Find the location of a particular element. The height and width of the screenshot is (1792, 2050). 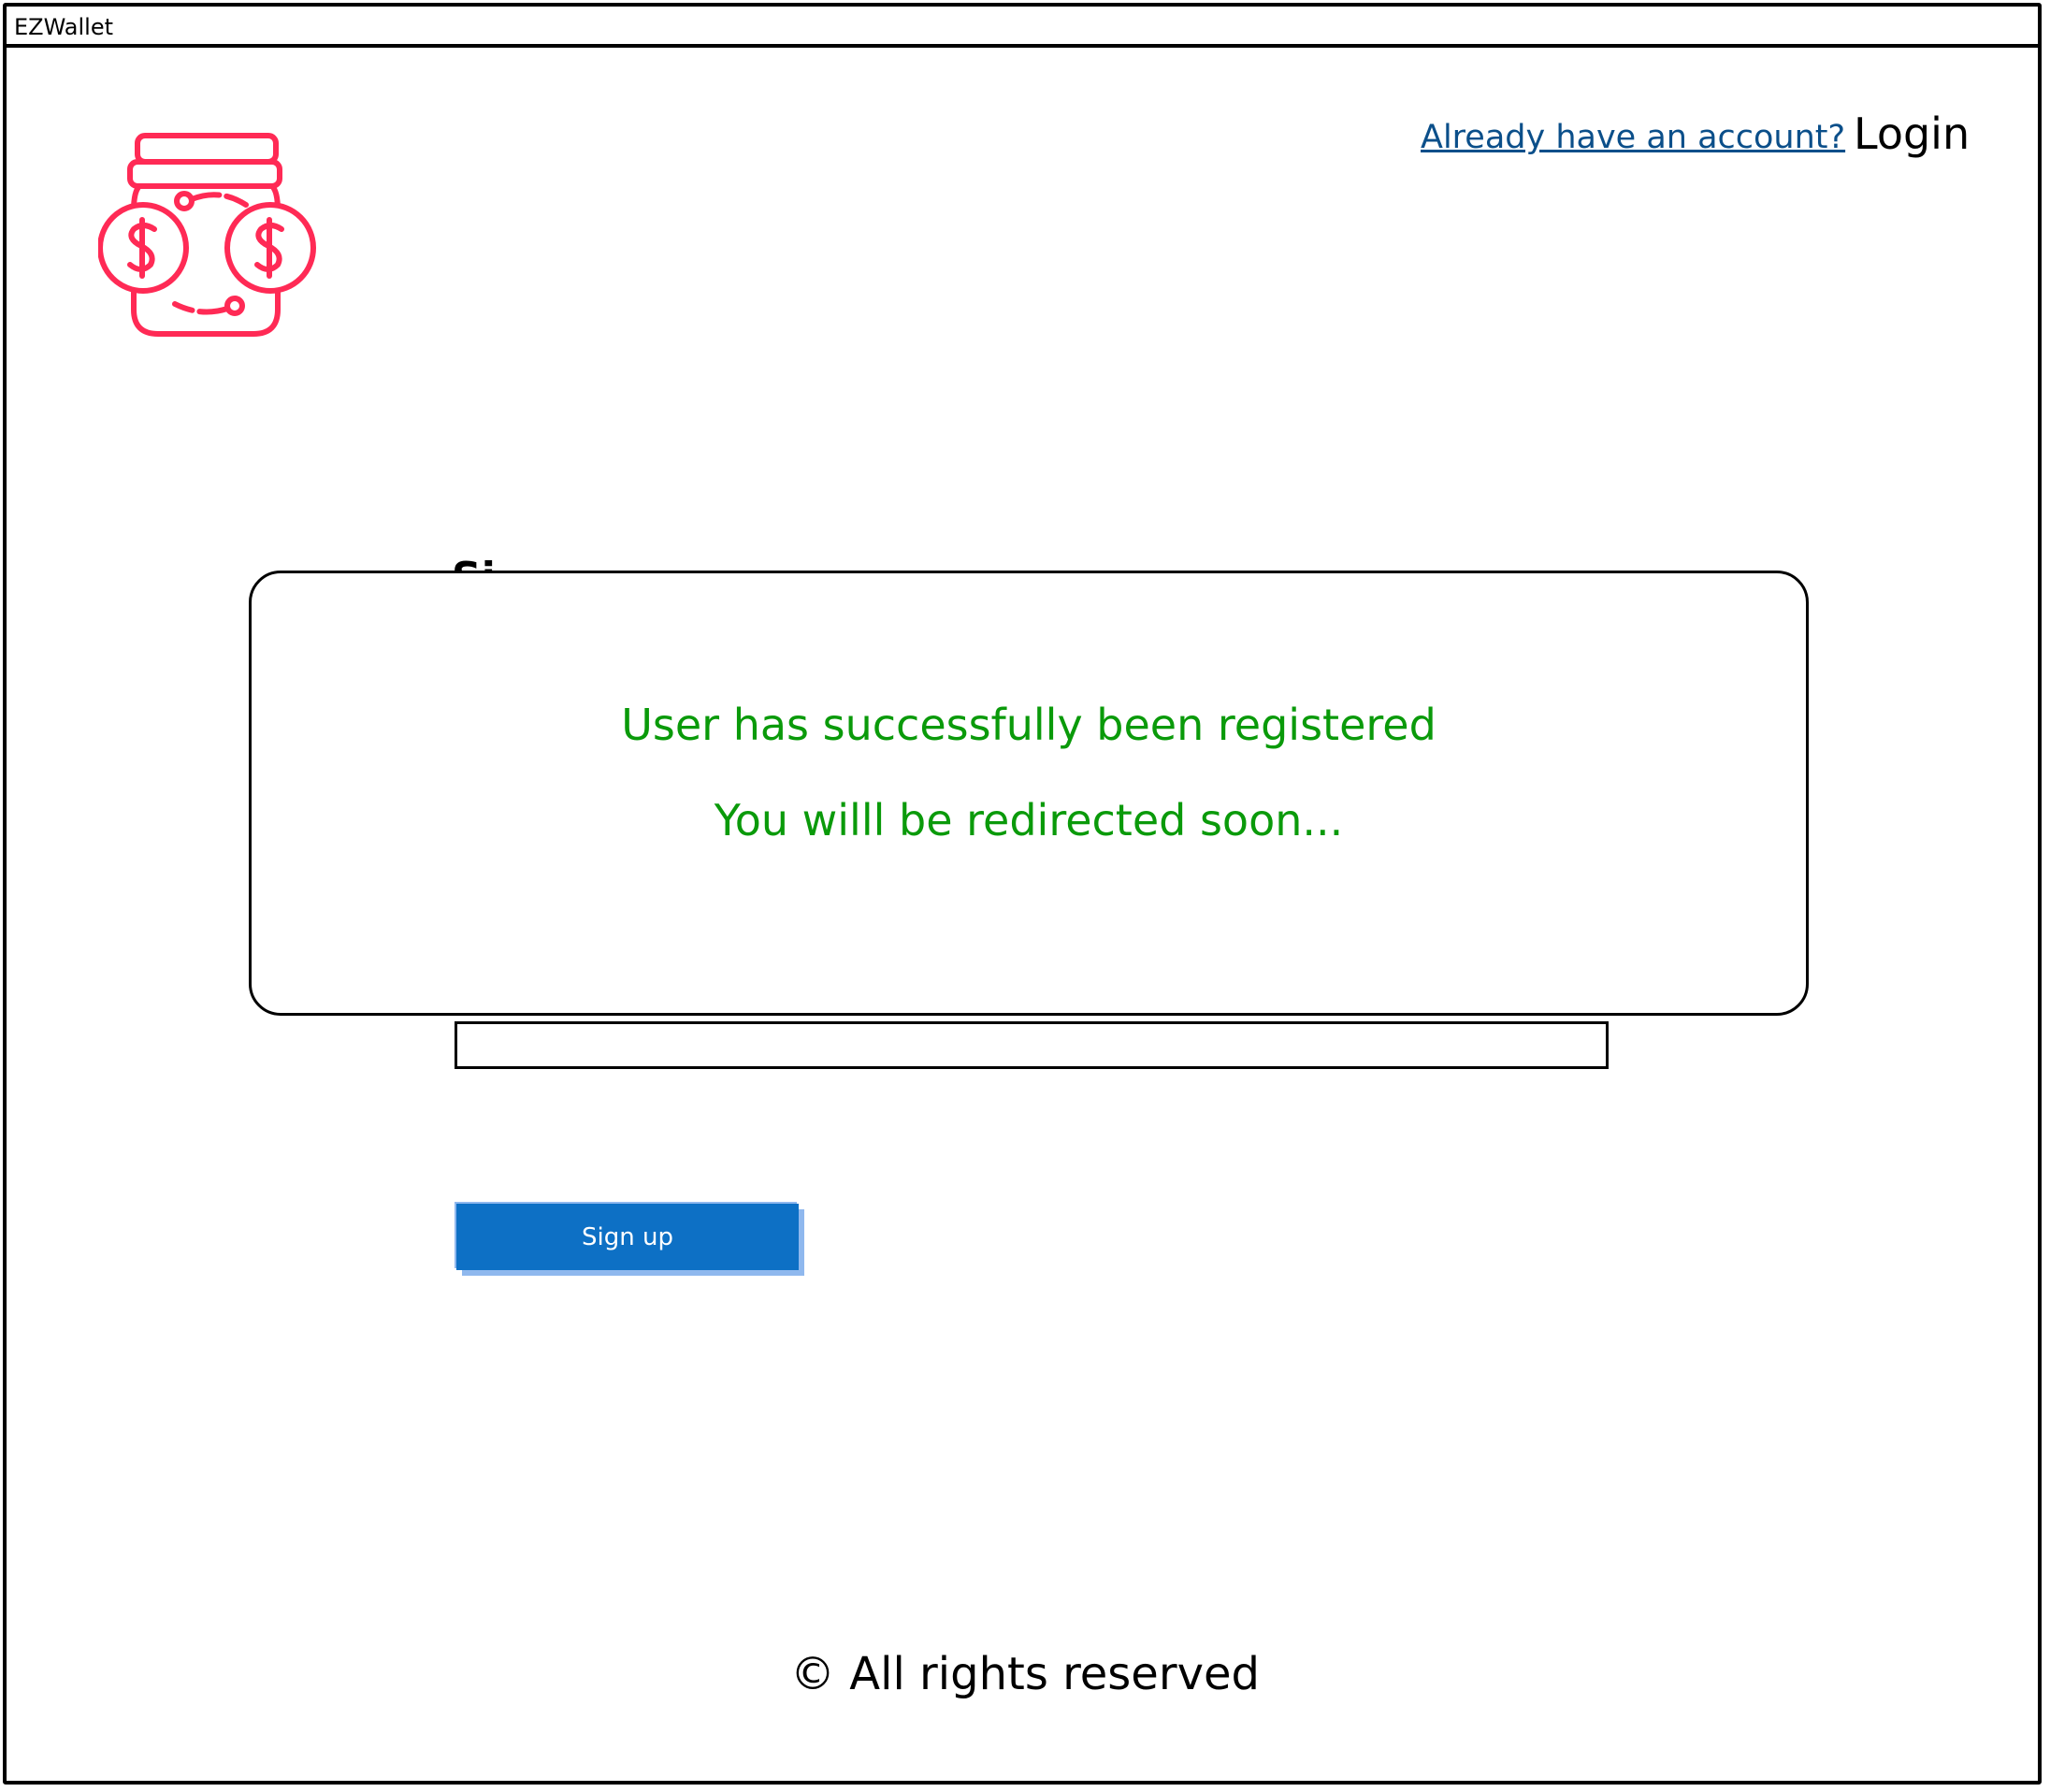

success-message: User has successfully been registered is located at coordinates (1028, 725).